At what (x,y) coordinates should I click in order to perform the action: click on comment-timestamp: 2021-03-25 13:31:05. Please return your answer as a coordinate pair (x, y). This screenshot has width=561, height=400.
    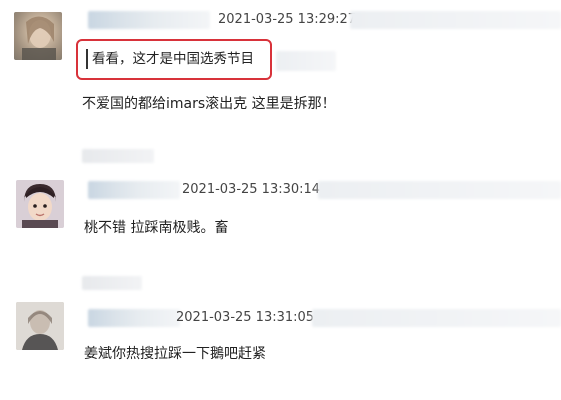
    Looking at the image, I should click on (245, 317).